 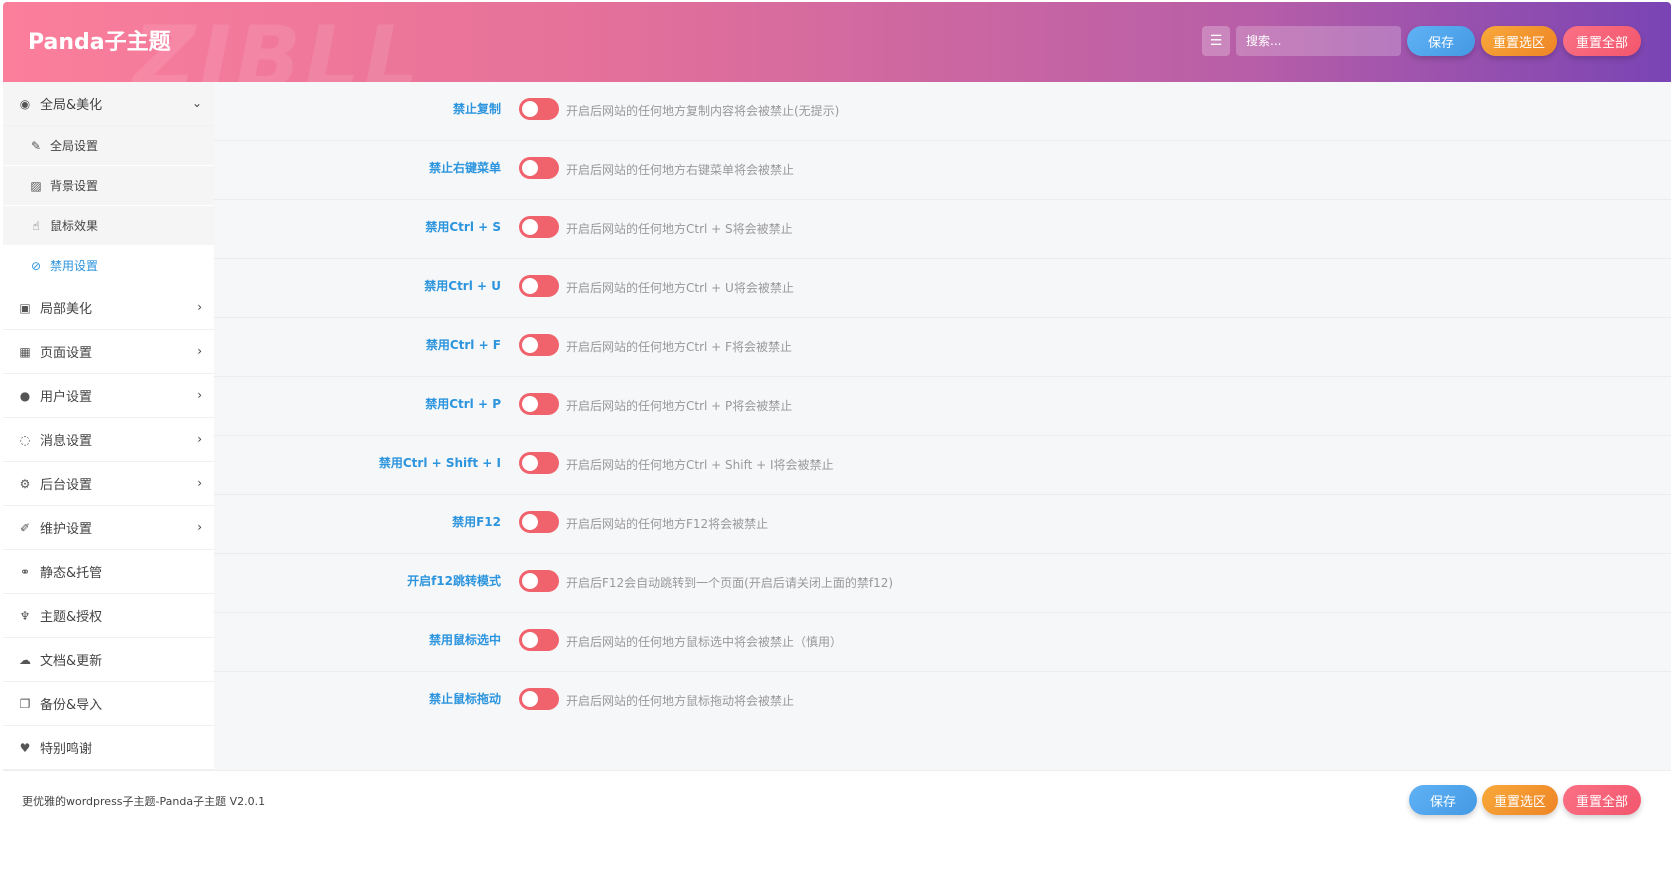 What do you see at coordinates (108, 266) in the screenshot?
I see `sidebar-subitem-disable: ⊘ 禁用设置` at bounding box center [108, 266].